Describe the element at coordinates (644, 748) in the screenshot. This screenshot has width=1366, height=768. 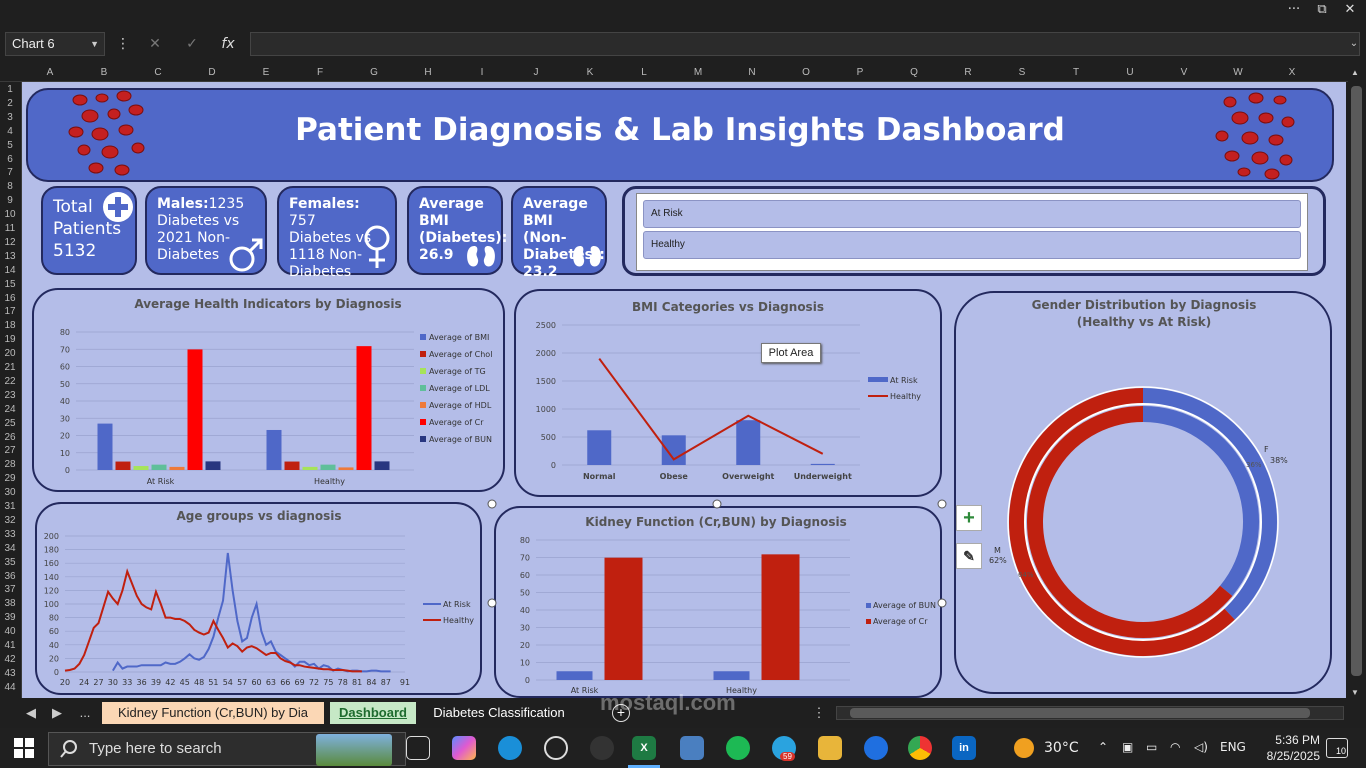
I see `excel-icon: X` at that location.